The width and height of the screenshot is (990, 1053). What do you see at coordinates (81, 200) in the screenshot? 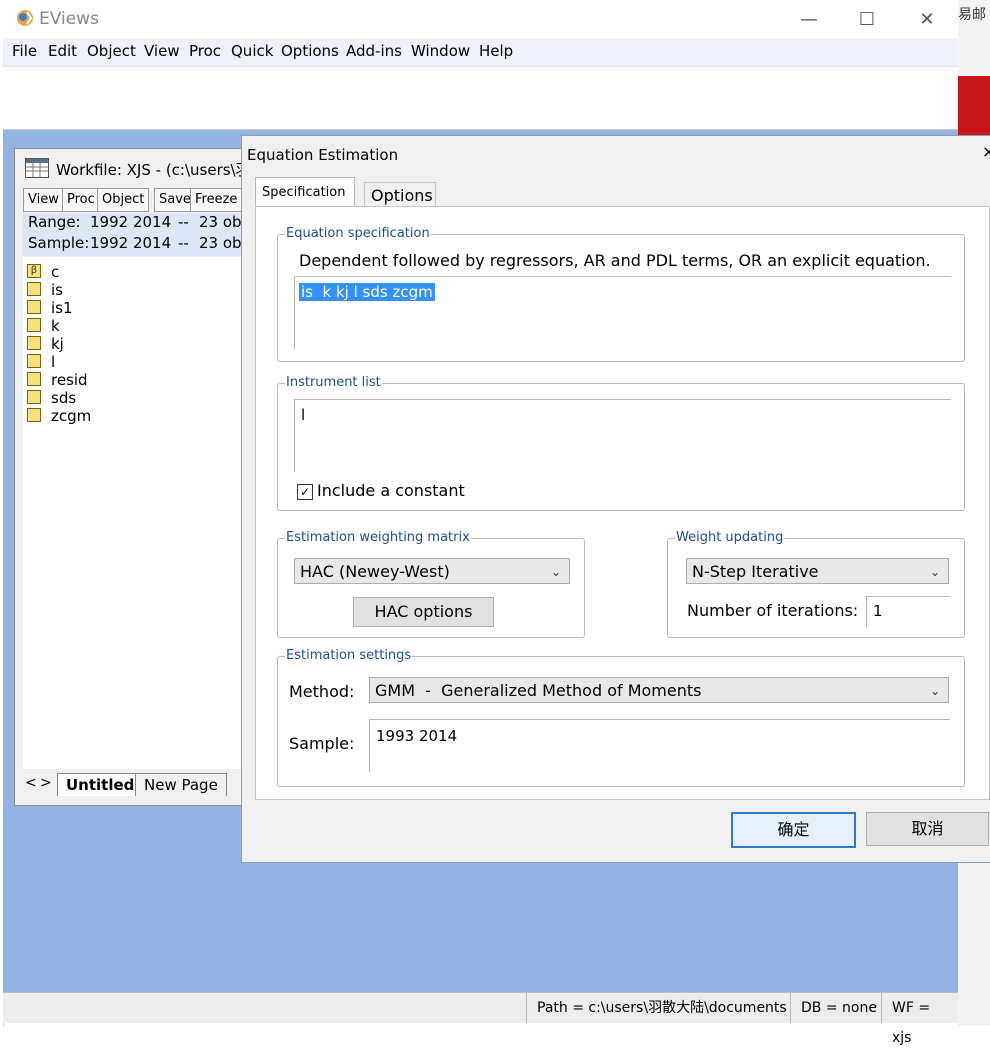
I see `workfile-proc-button: Proc` at bounding box center [81, 200].